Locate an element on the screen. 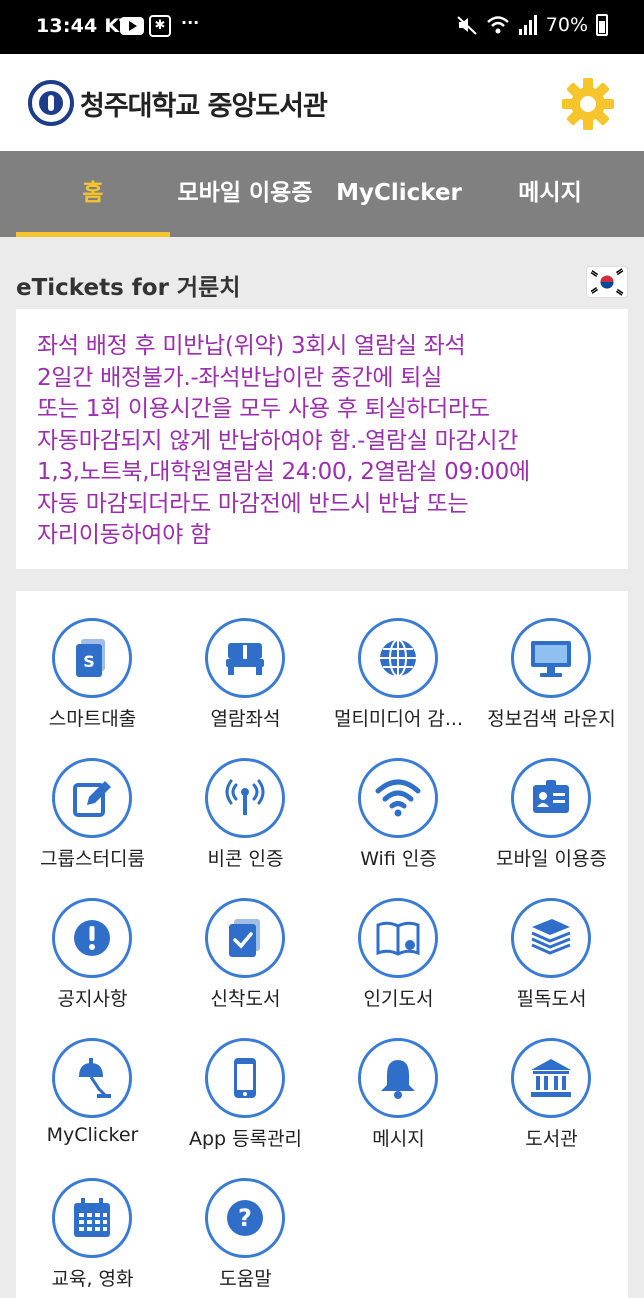 Image resolution: width=644 pixels, height=1298 pixels. new-book-icon is located at coordinates (244, 938).